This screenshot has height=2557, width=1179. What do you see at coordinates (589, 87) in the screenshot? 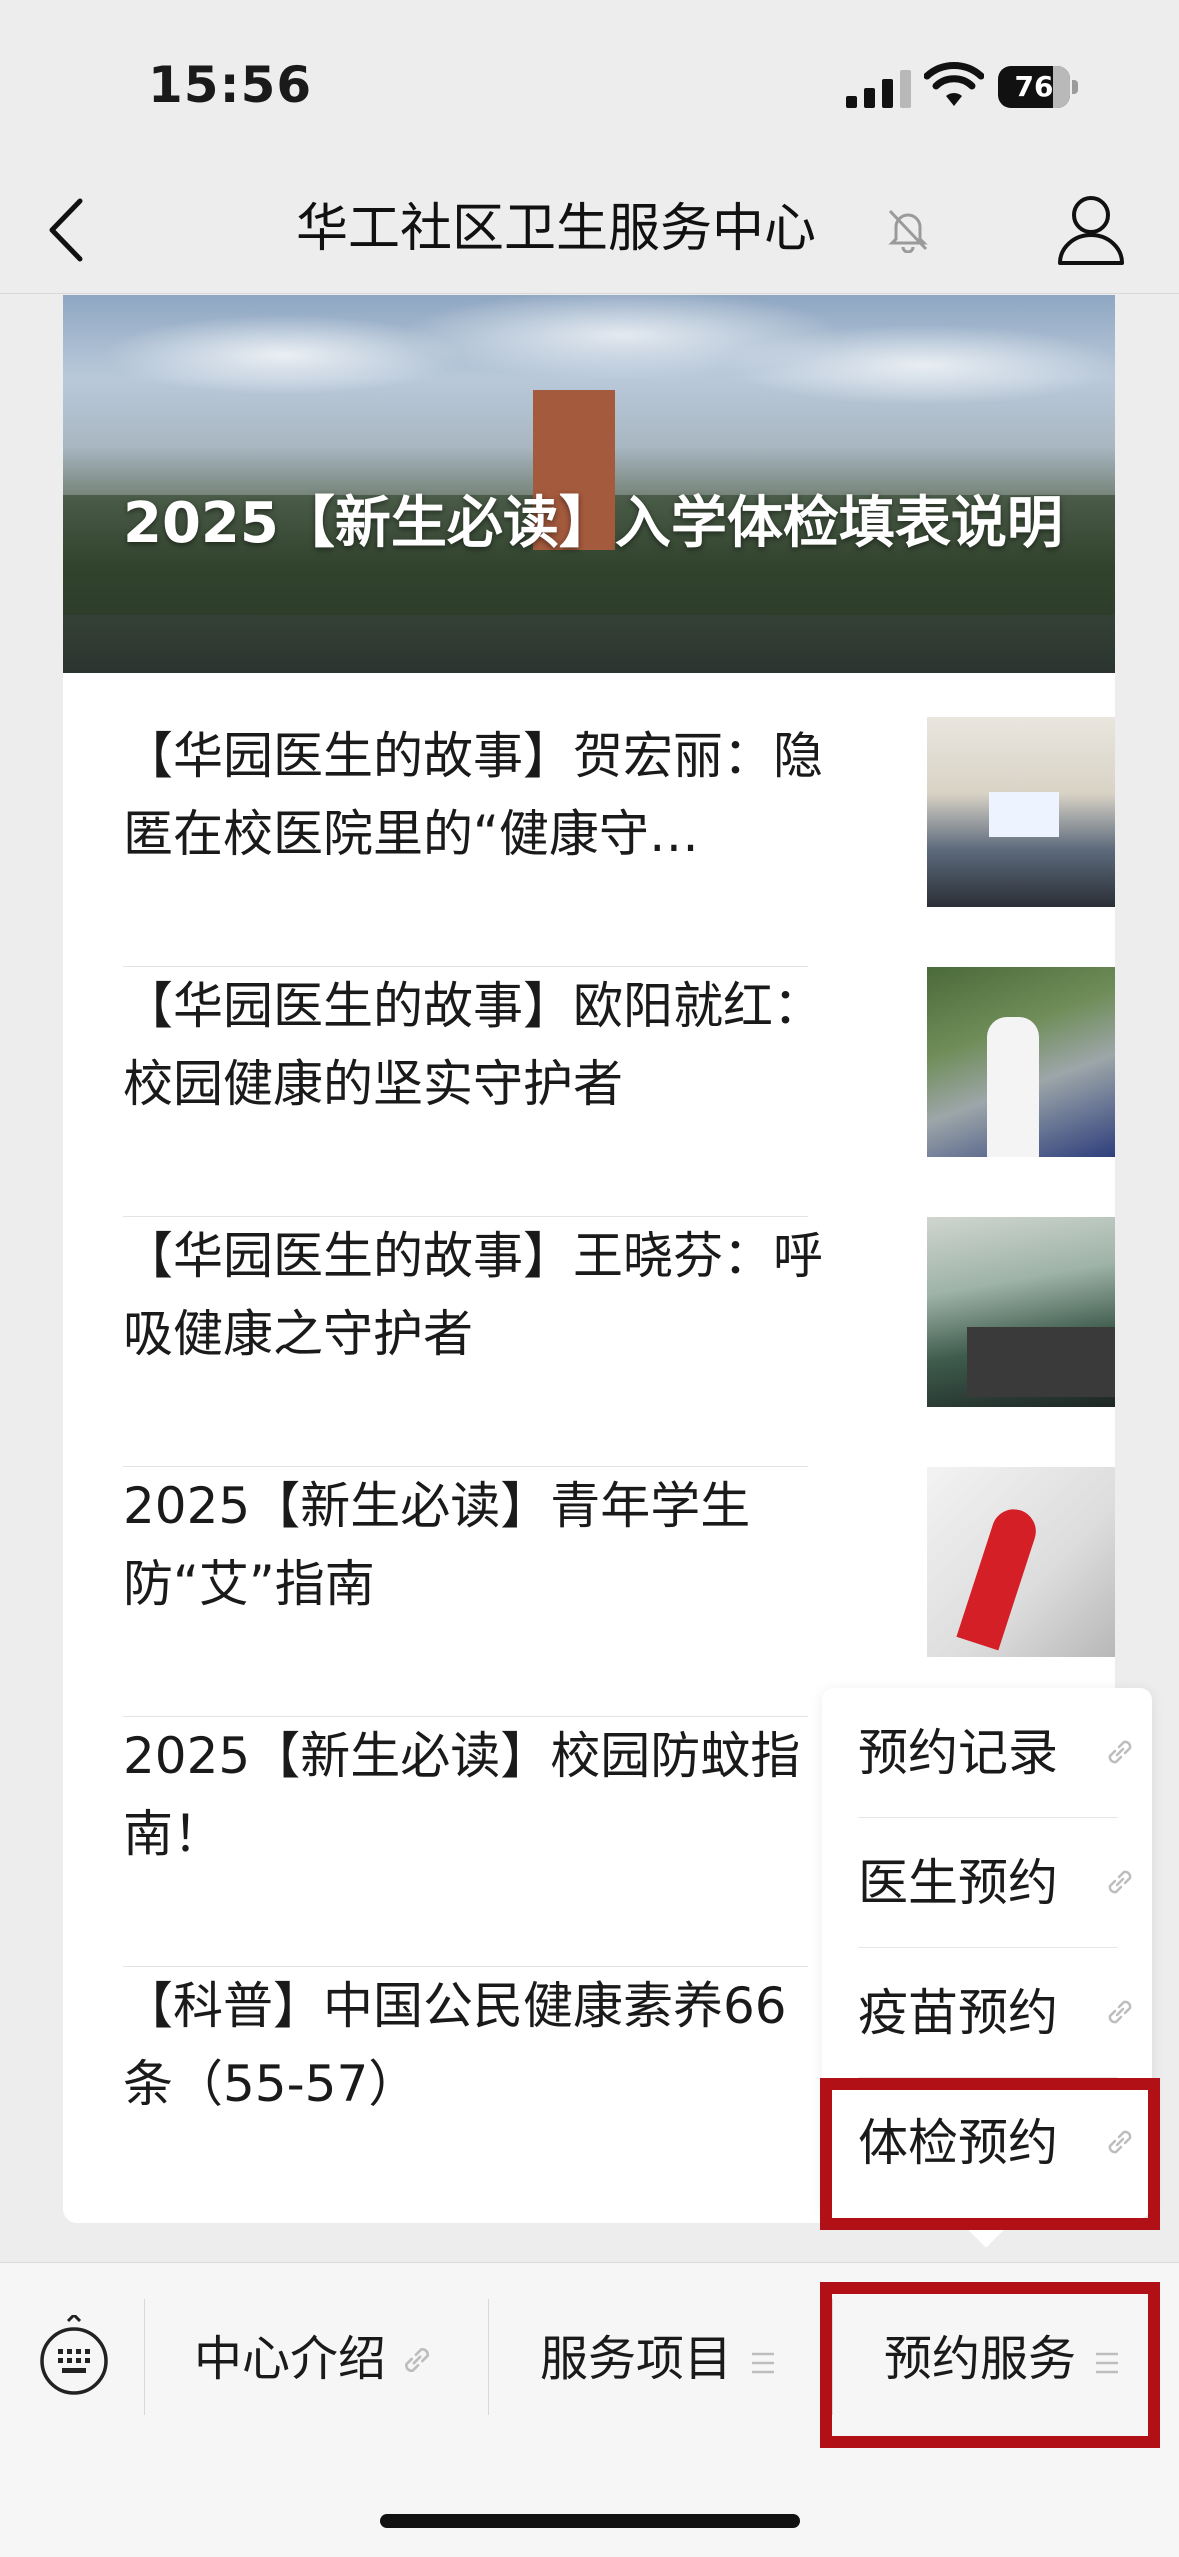
I see `status-bar: 15:56 76` at bounding box center [589, 87].